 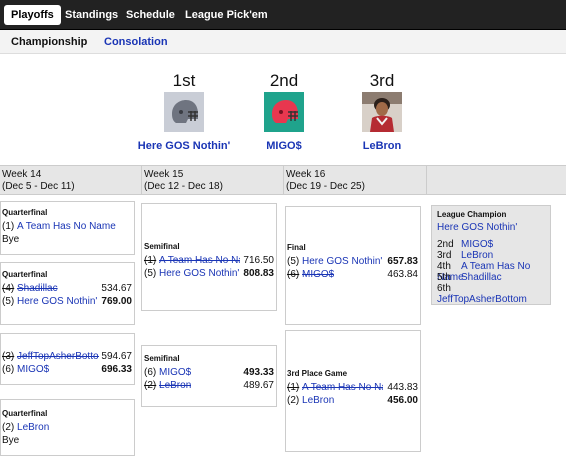 I want to click on final-standing-row: 6thJeffTopAsherBottom, so click(x=491, y=294).